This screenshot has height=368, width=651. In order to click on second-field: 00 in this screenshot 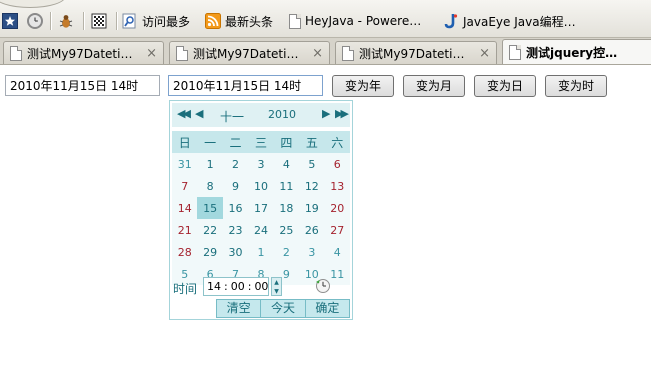, I will do `click(261, 286)`.